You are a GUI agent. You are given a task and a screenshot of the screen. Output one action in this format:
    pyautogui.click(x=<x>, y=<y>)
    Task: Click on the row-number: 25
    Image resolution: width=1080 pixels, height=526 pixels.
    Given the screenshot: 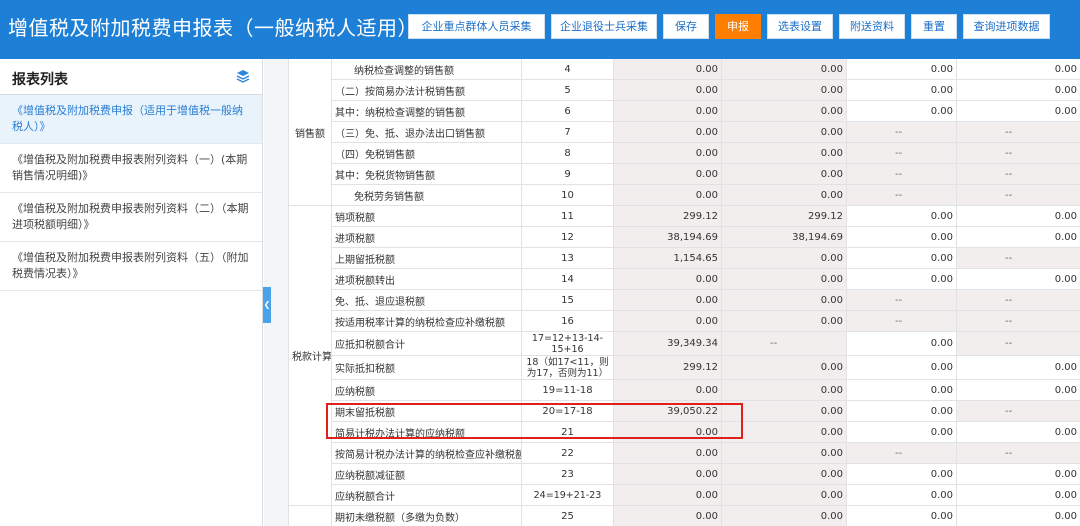 What is the action you would take?
    pyautogui.click(x=567, y=515)
    